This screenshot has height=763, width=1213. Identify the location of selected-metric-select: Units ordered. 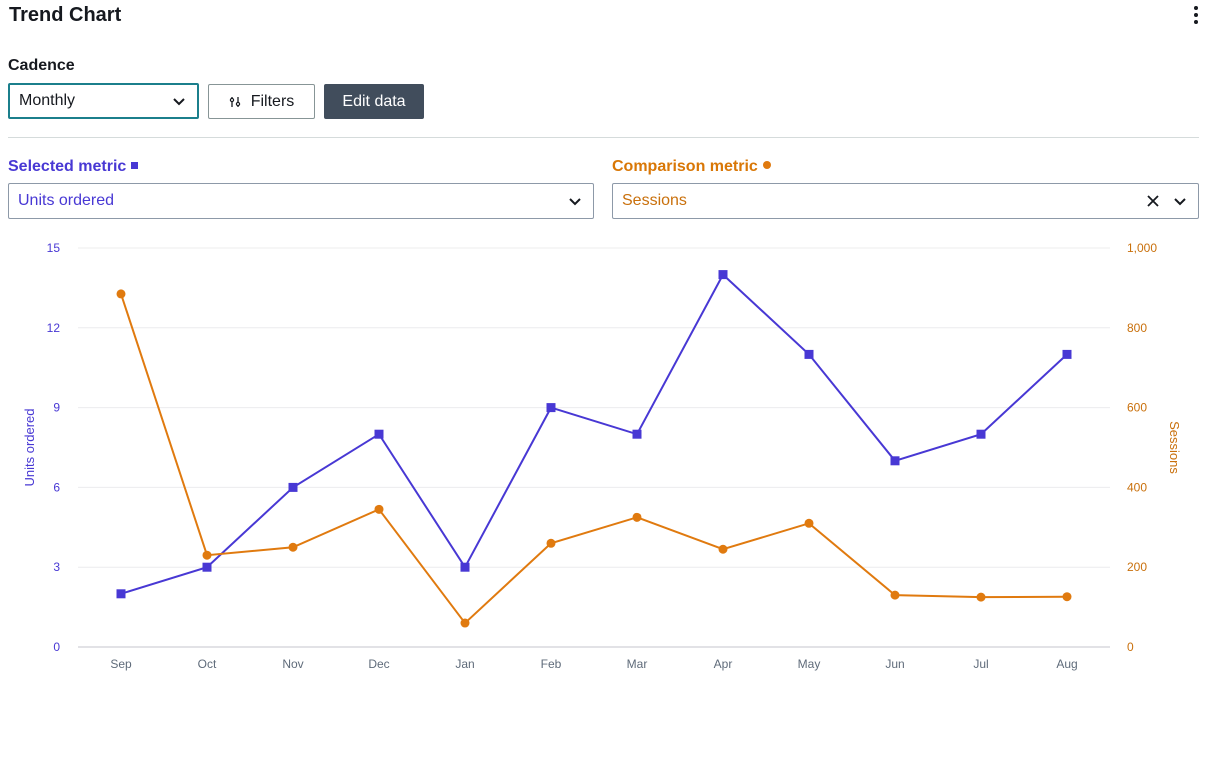
(301, 201).